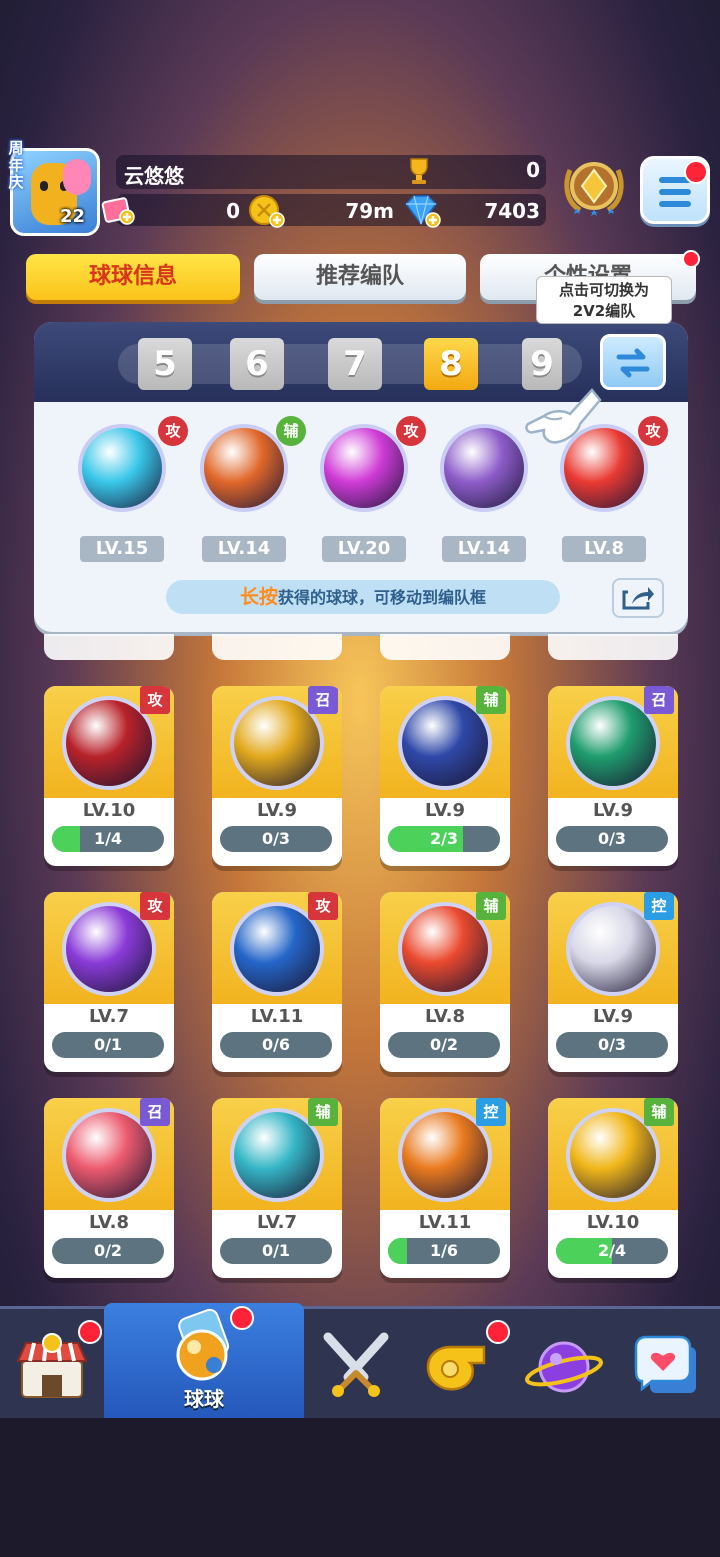 This screenshot has width=720, height=1557. What do you see at coordinates (533, 170) in the screenshot?
I see `trophy-count: 0` at bounding box center [533, 170].